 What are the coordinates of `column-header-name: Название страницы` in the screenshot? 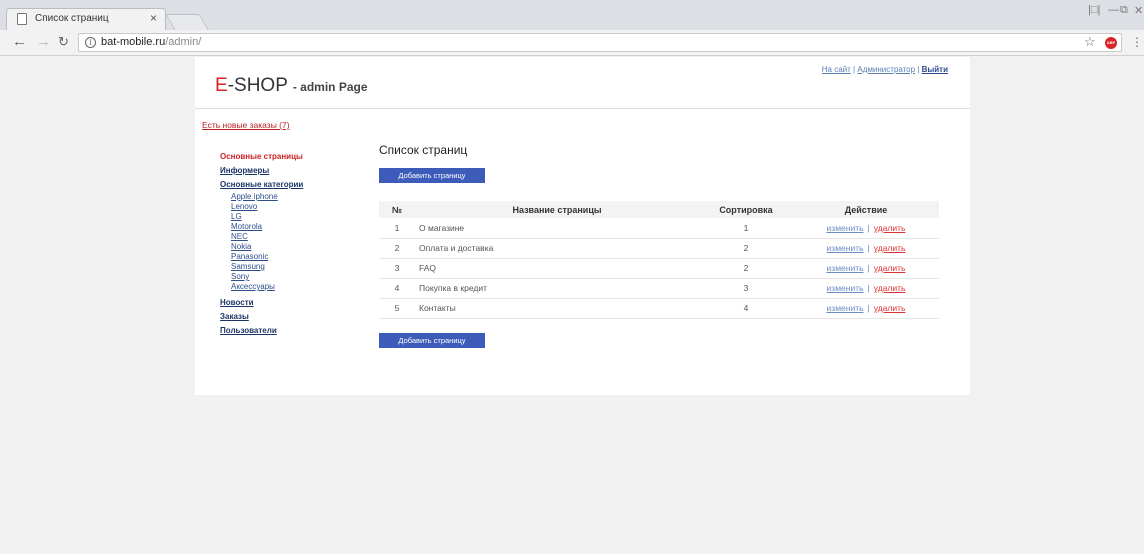 It's located at (557, 209).